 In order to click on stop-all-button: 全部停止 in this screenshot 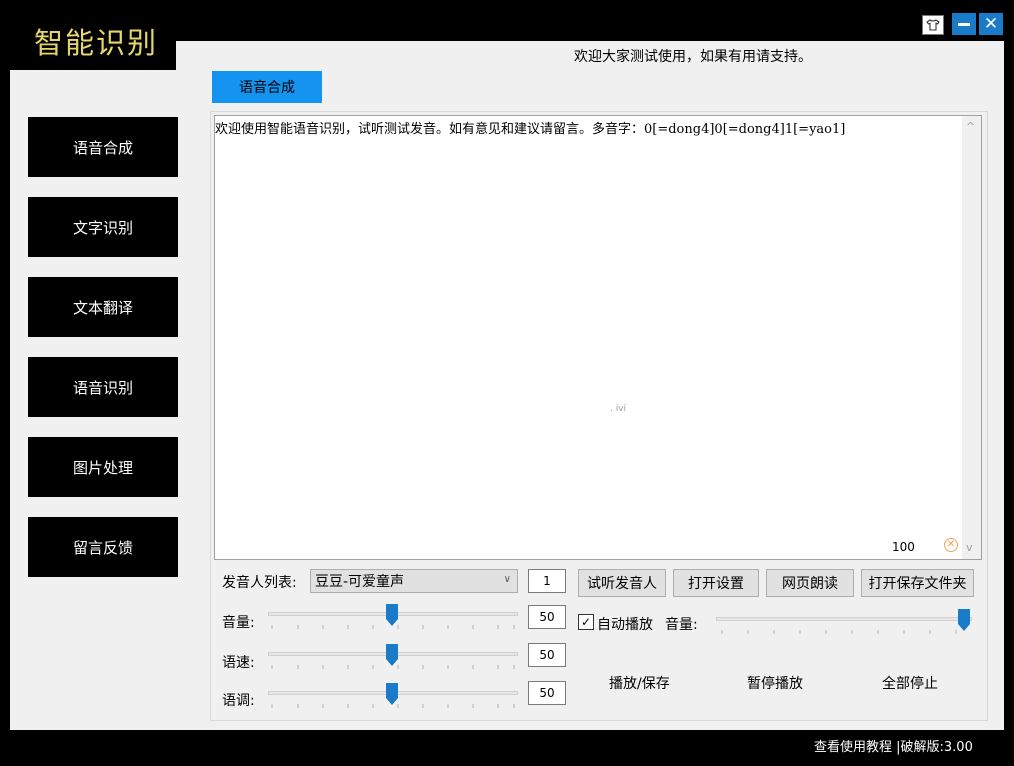, I will do `click(910, 683)`.